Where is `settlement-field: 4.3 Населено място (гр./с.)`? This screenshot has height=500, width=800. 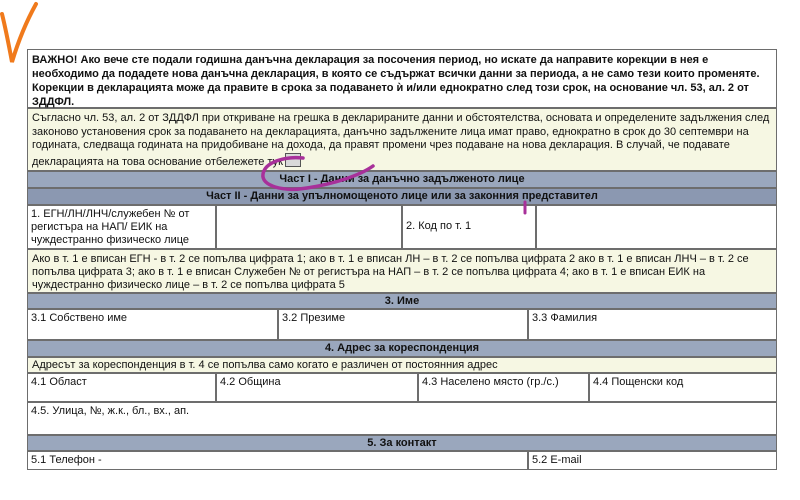
settlement-field: 4.3 Населено място (гр./с.) is located at coordinates (503, 387).